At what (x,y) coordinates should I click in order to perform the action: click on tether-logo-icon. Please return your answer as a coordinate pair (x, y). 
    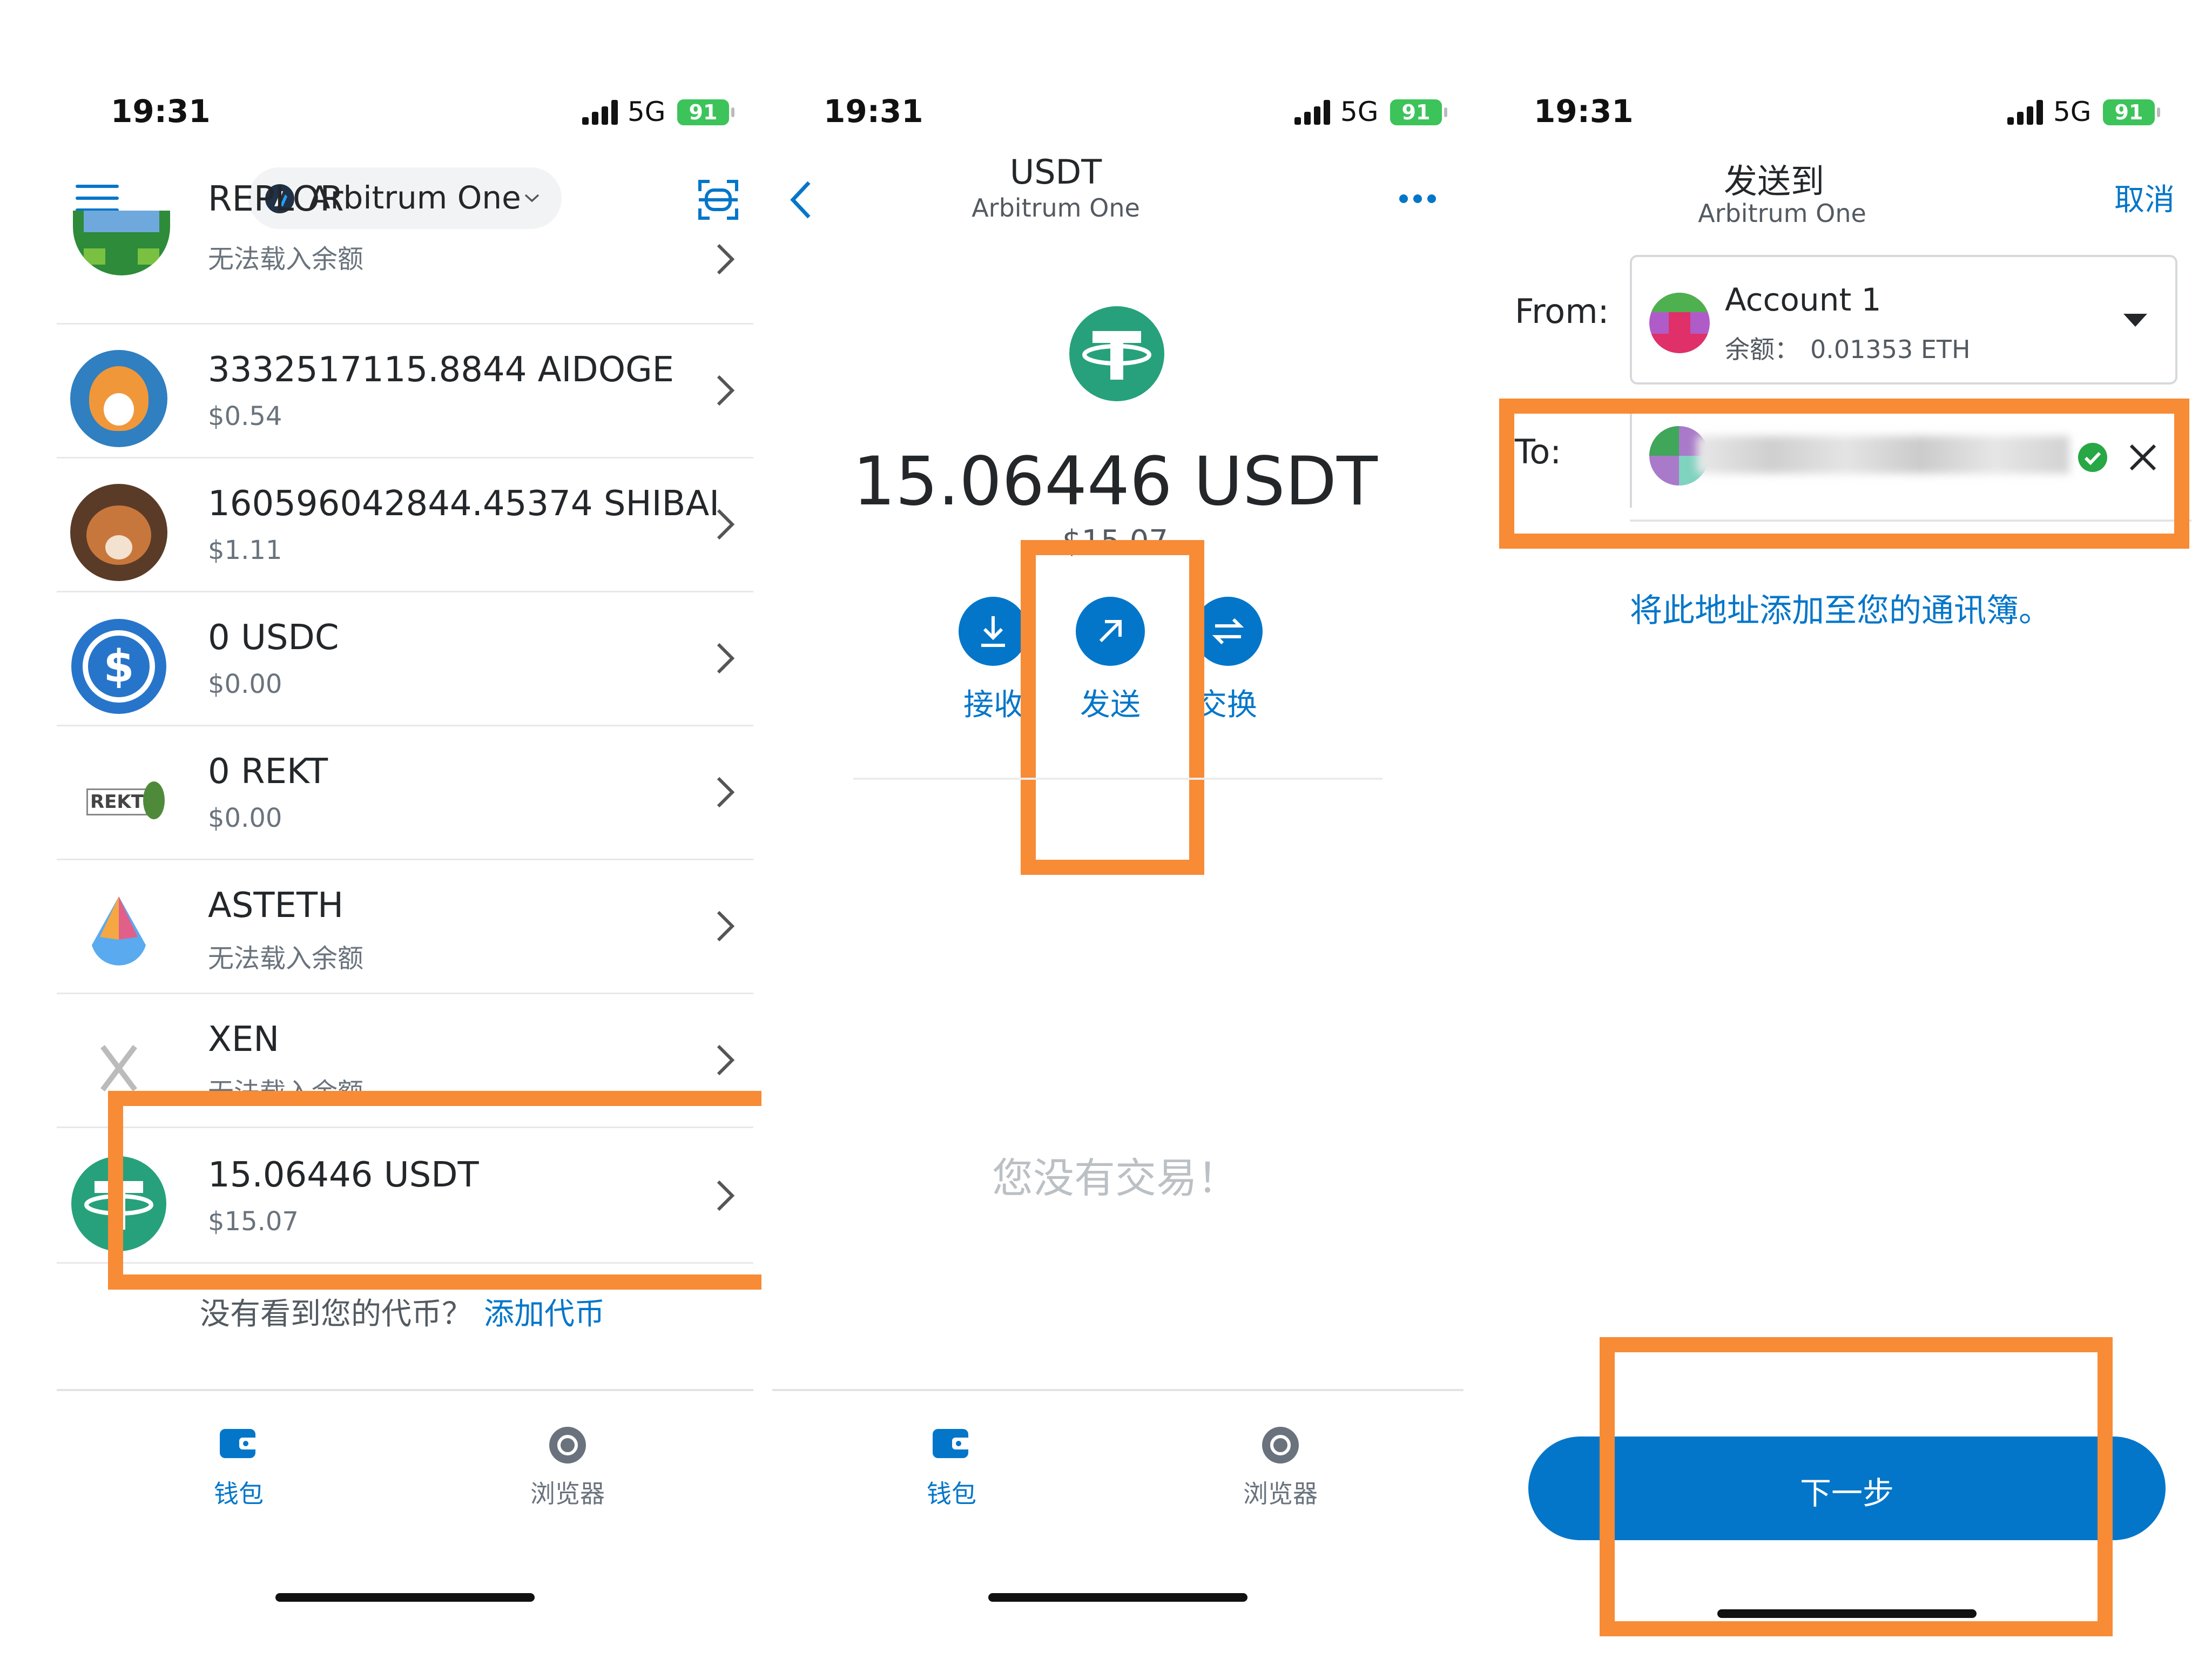
    Looking at the image, I should click on (1116, 353).